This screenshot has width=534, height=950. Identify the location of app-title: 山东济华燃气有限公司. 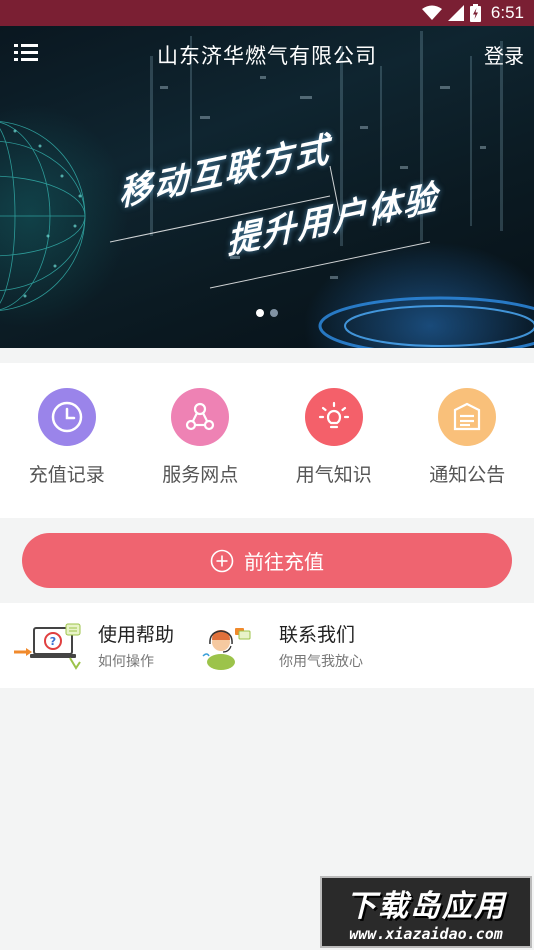
(267, 56).